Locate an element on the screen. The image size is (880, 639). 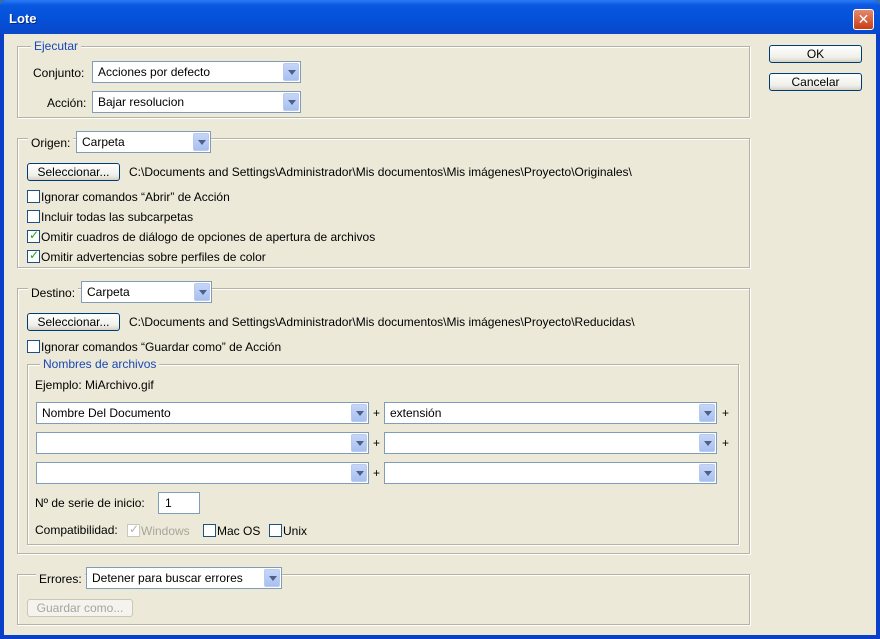
naming-field-1-right: extensión is located at coordinates (550, 413).